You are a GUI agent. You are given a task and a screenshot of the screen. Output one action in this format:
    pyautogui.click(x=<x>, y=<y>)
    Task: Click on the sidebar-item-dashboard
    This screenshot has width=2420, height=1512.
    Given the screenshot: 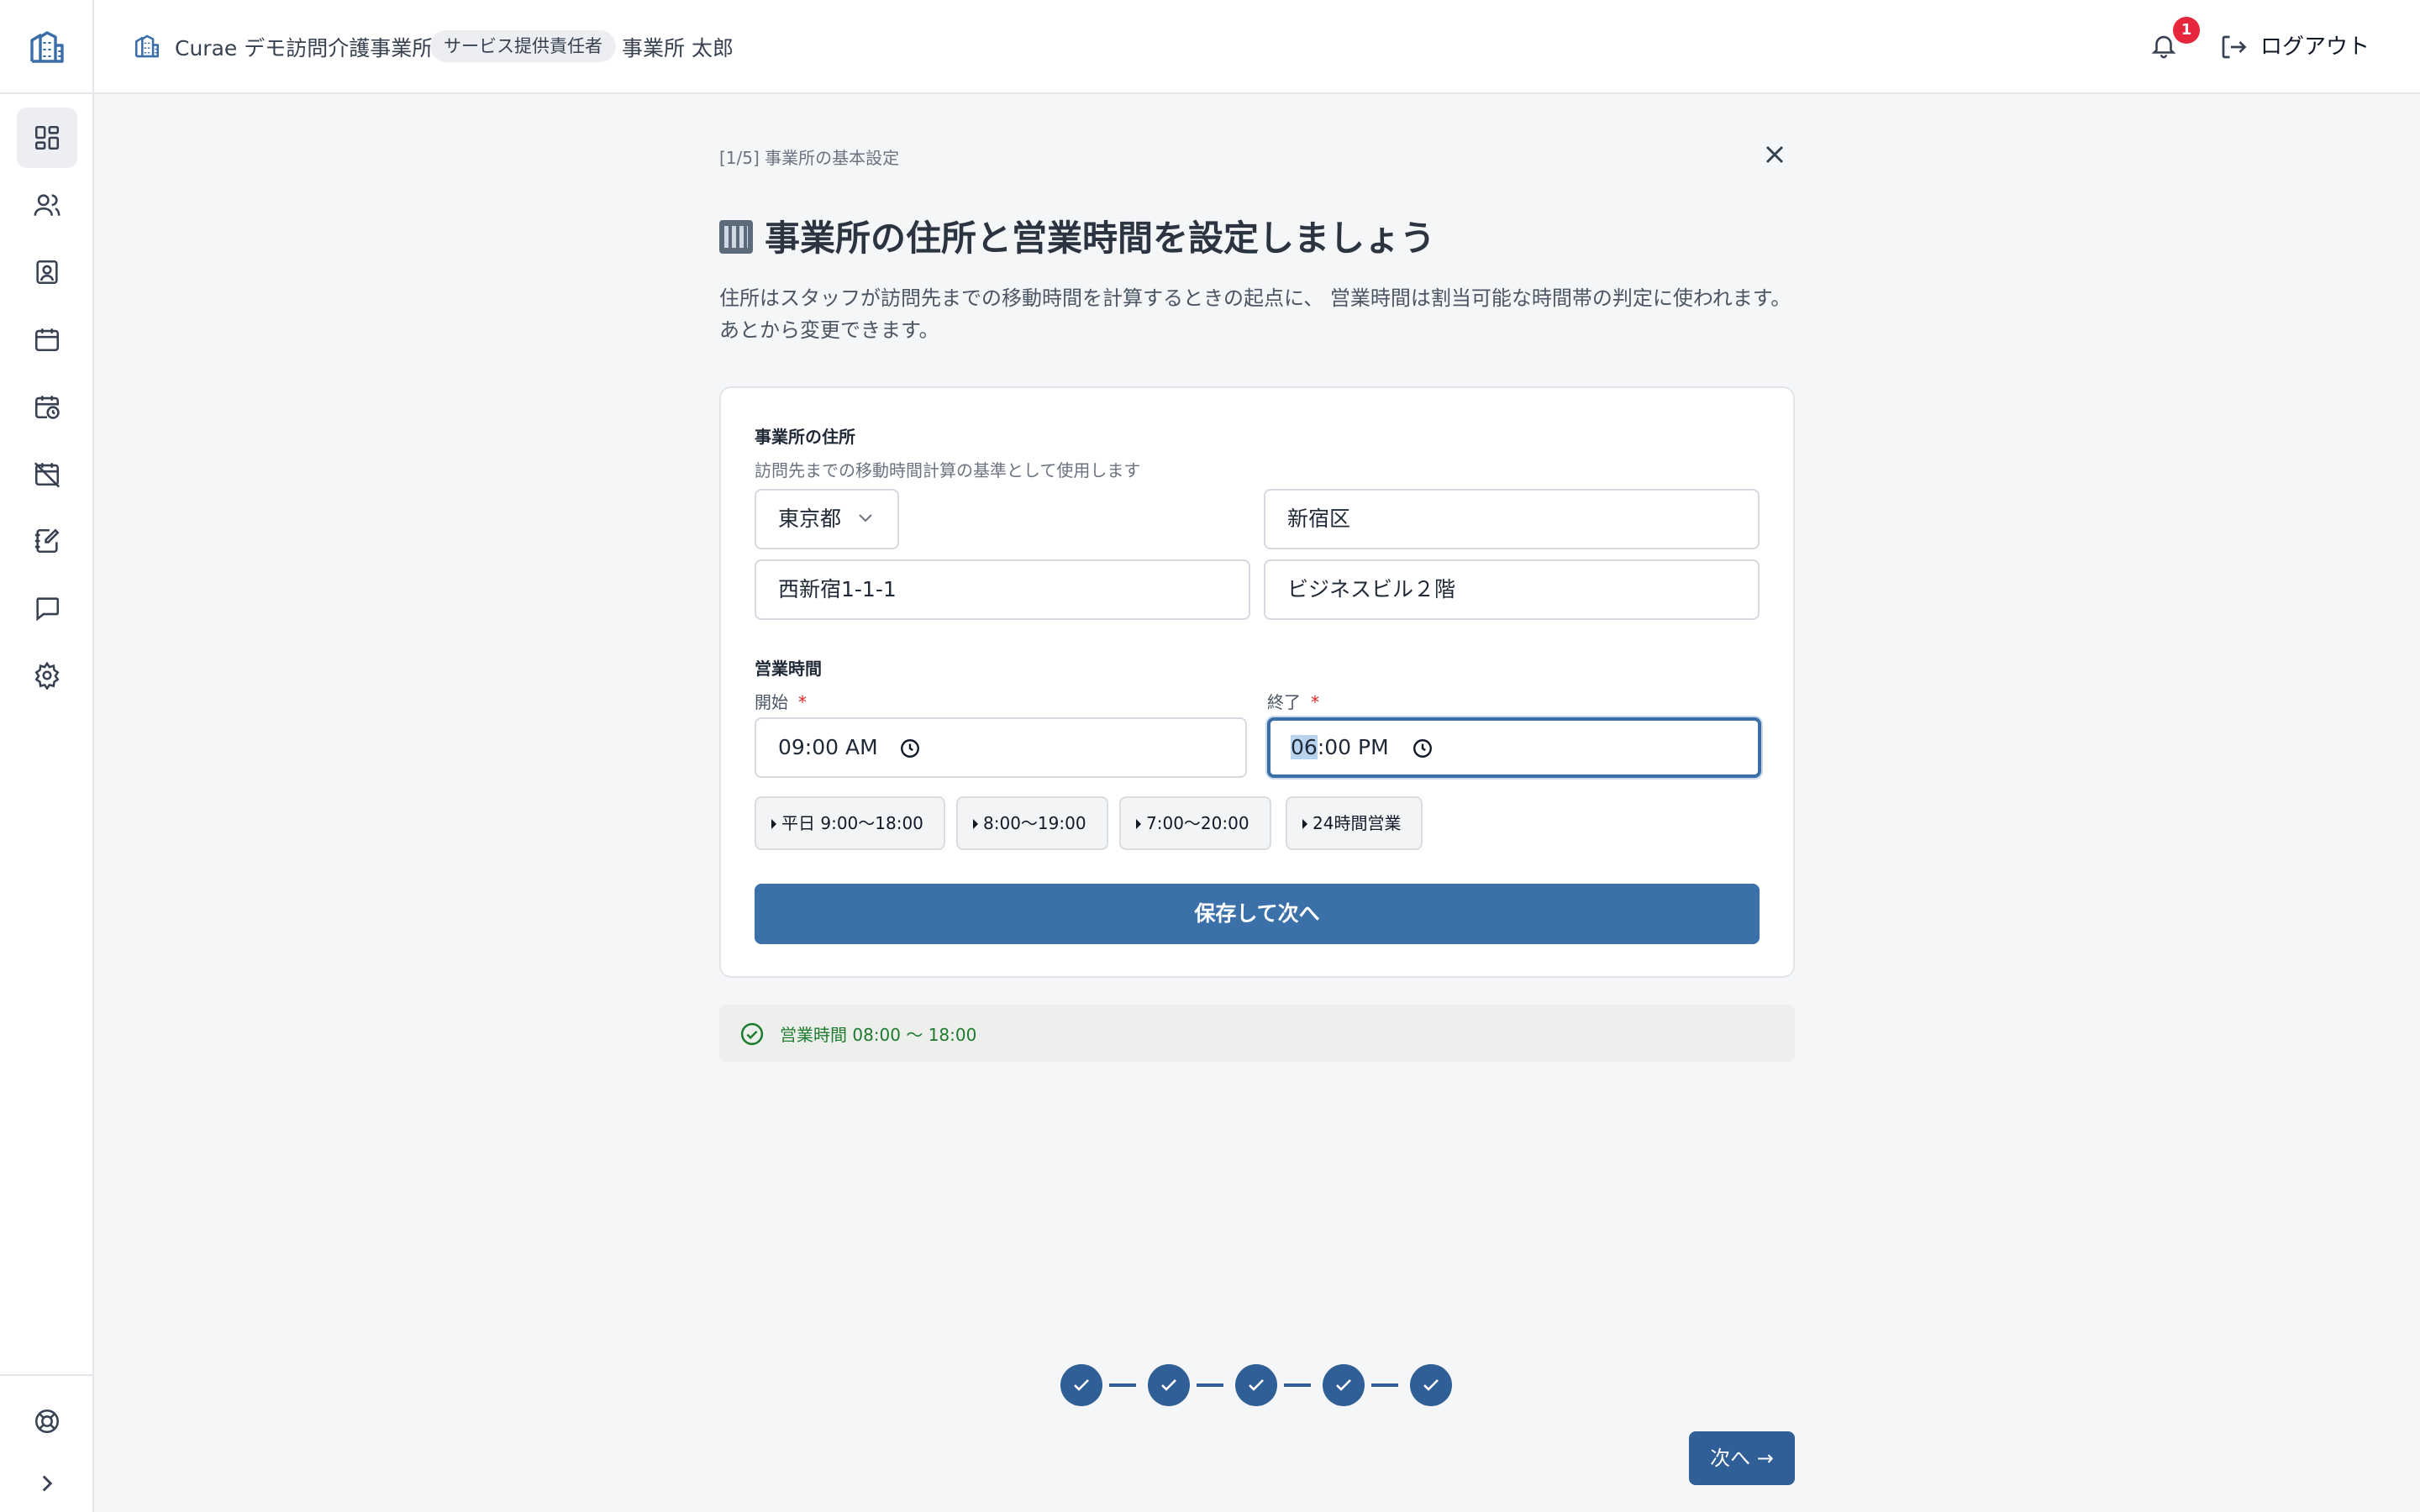 What is the action you would take?
    pyautogui.click(x=47, y=138)
    